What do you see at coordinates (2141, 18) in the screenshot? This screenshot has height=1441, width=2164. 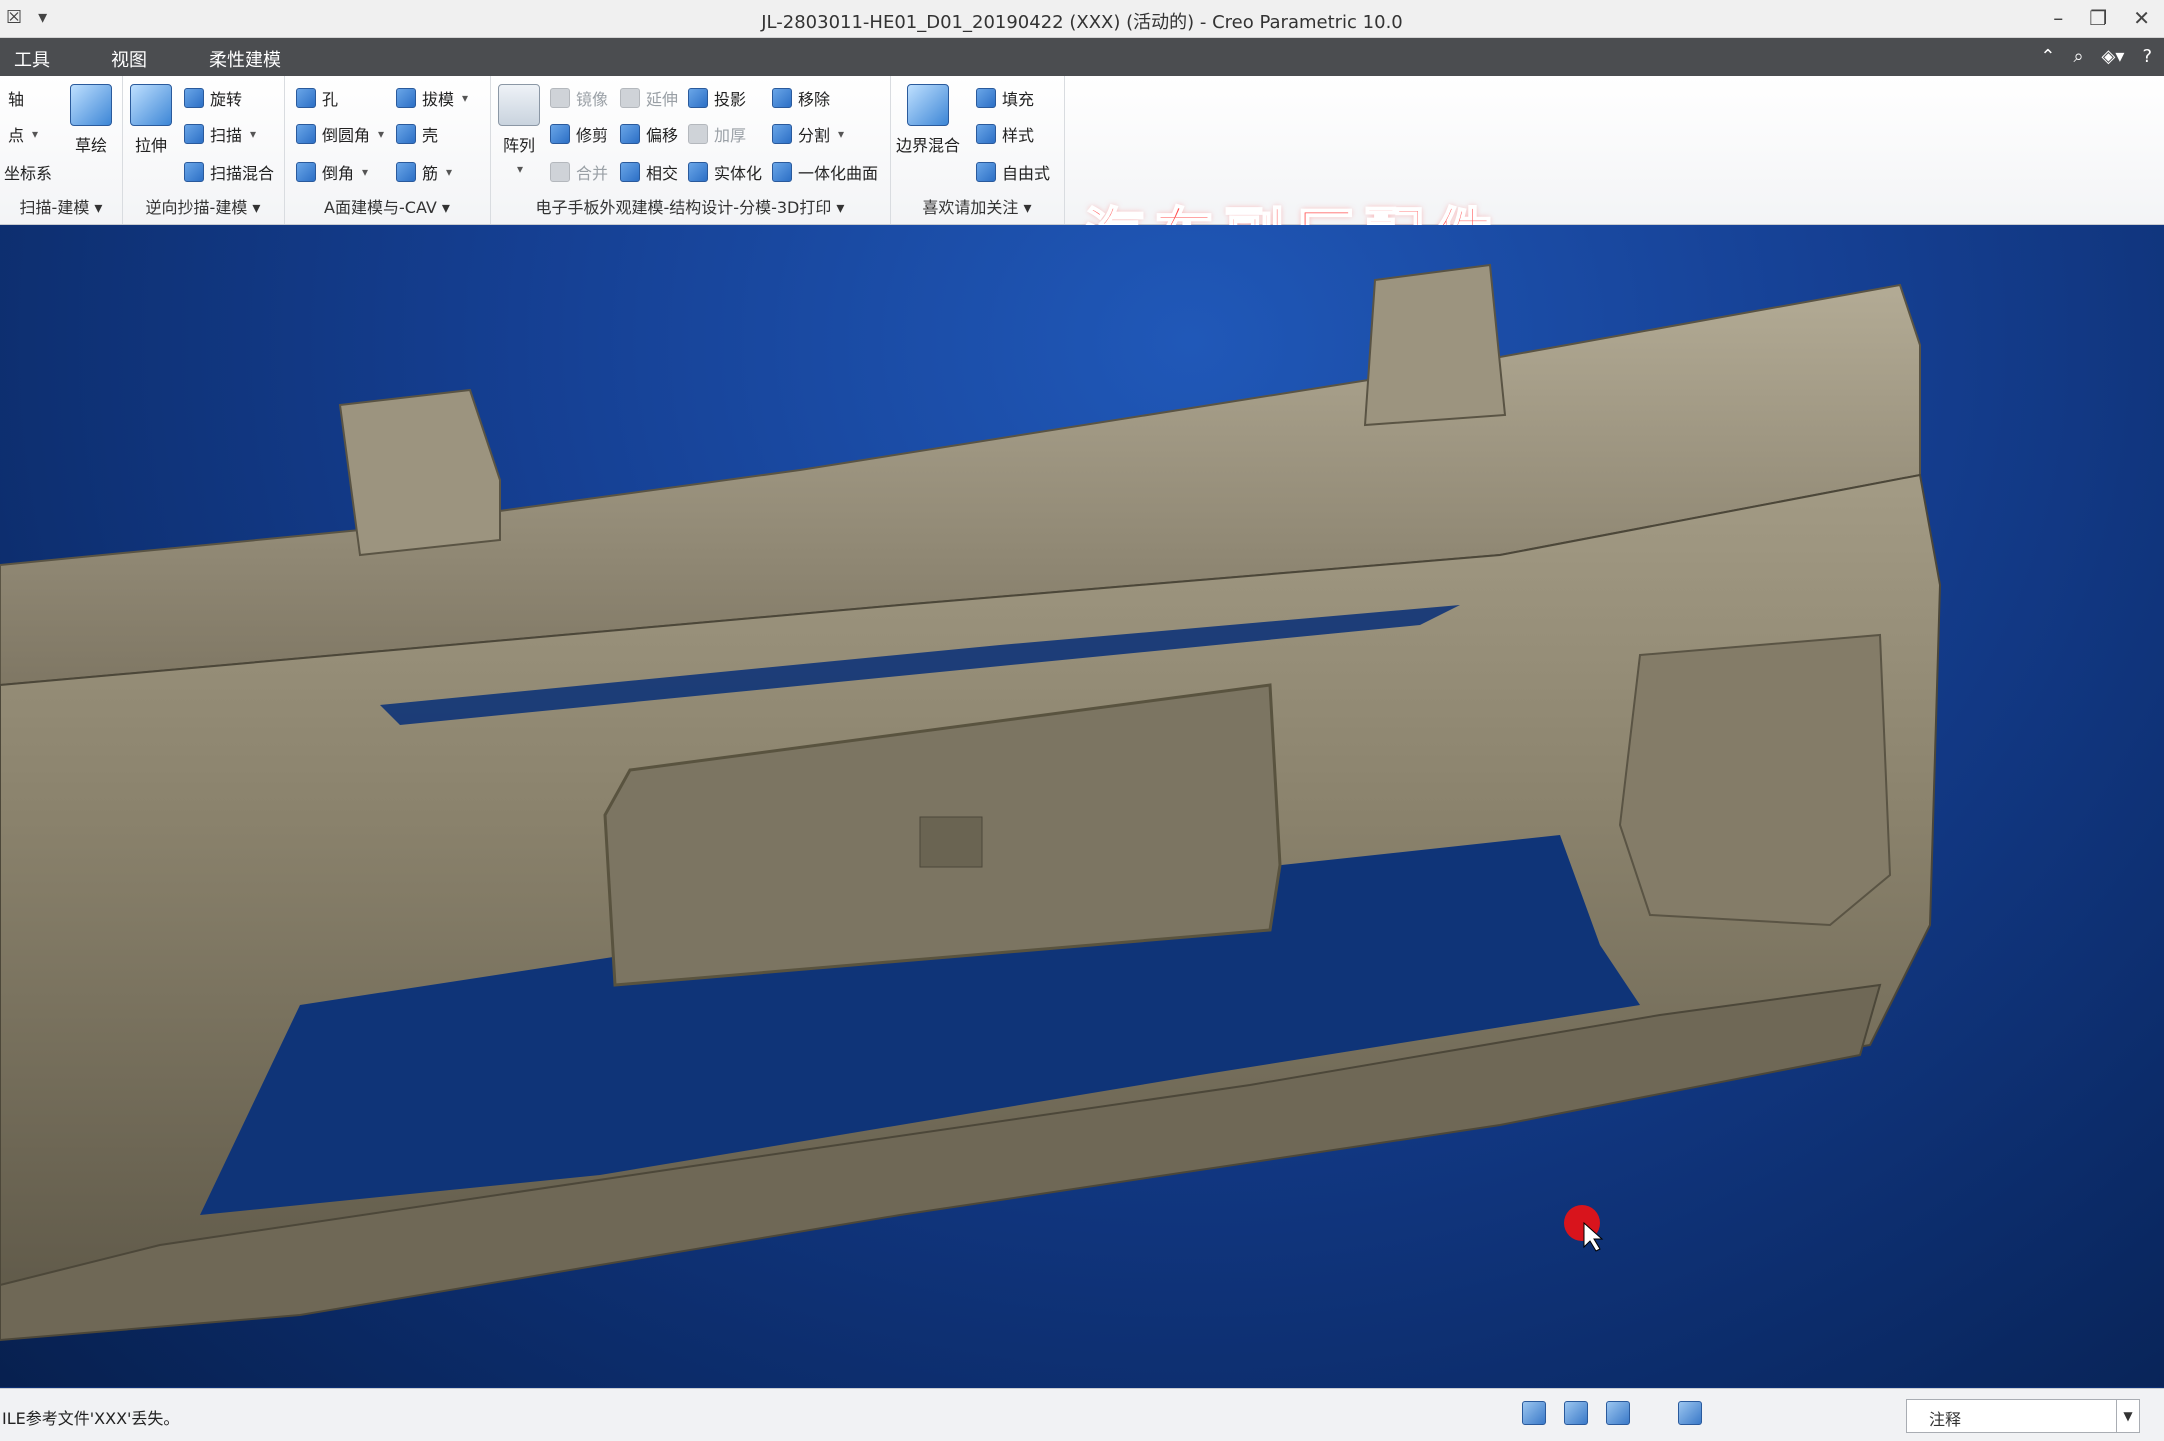 I see `close-button: ✕` at bounding box center [2141, 18].